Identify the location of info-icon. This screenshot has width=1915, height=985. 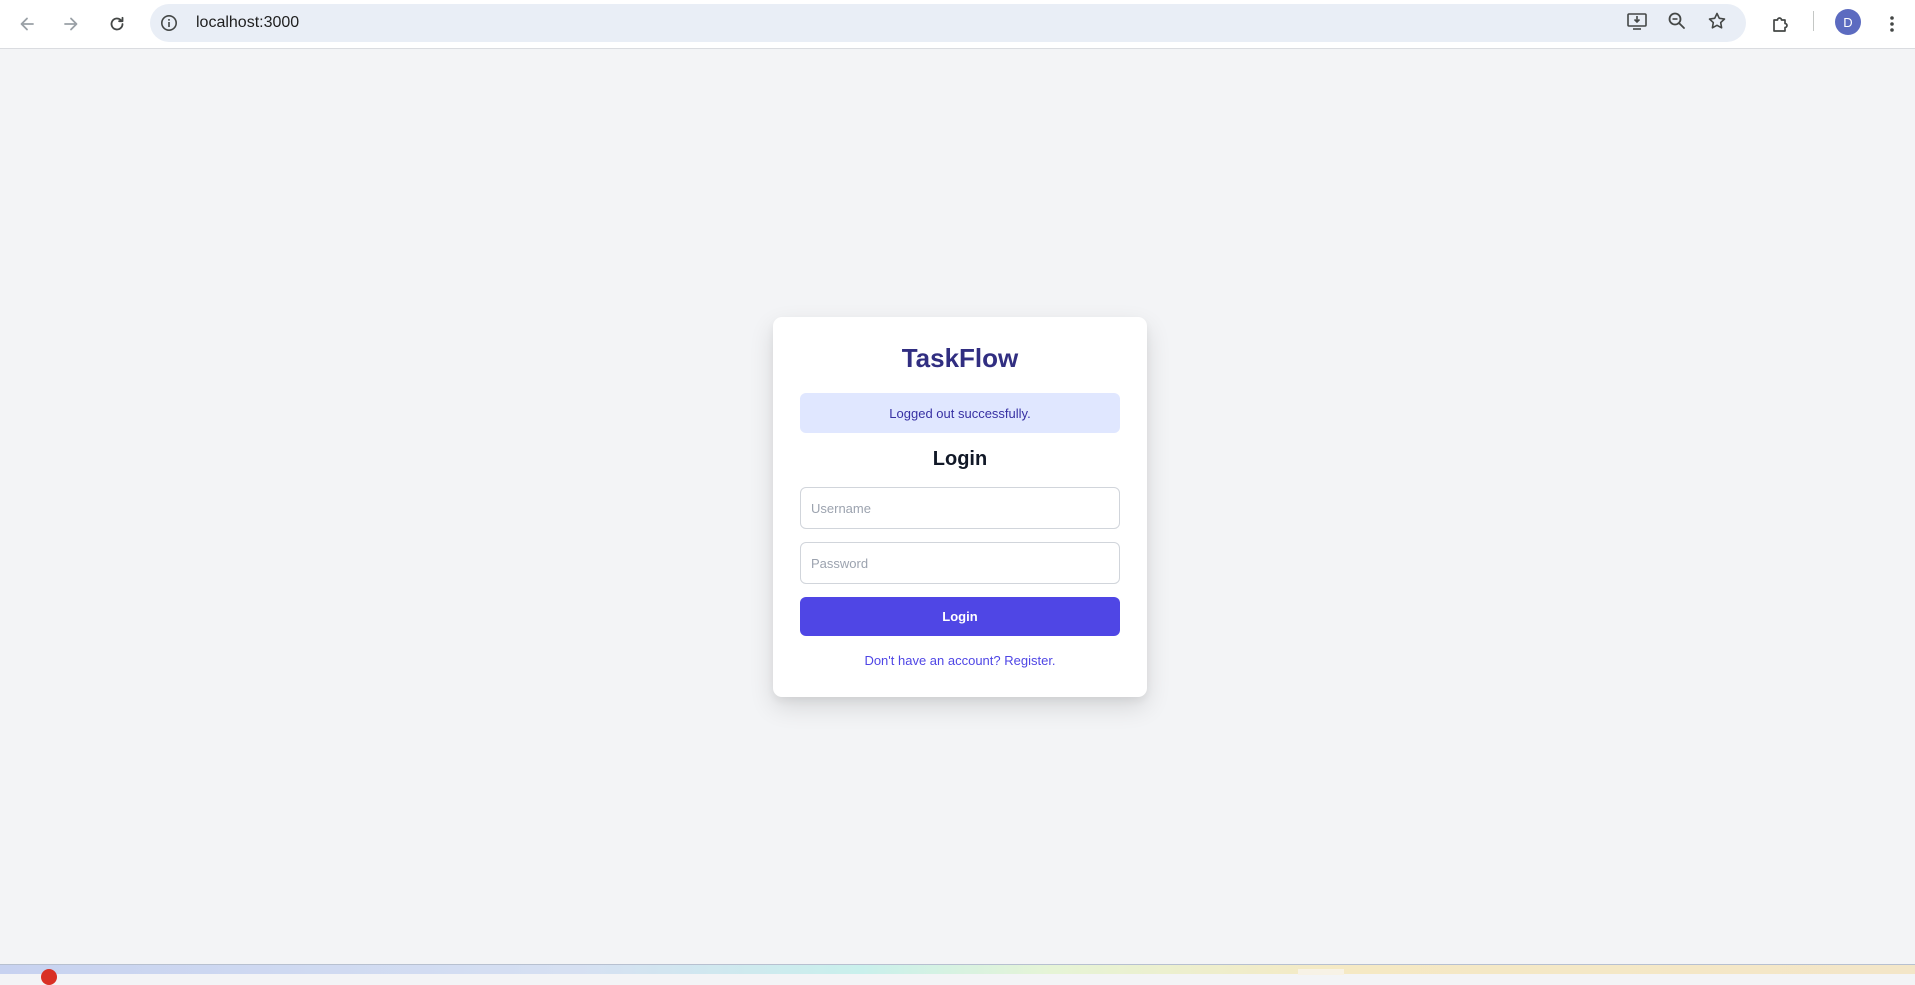
(169, 23).